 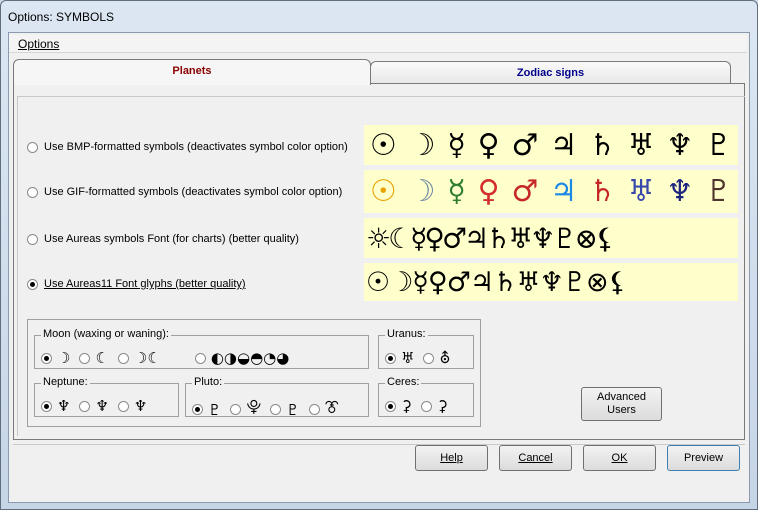 I want to click on neptune-option-2: ♆, so click(x=94, y=406).